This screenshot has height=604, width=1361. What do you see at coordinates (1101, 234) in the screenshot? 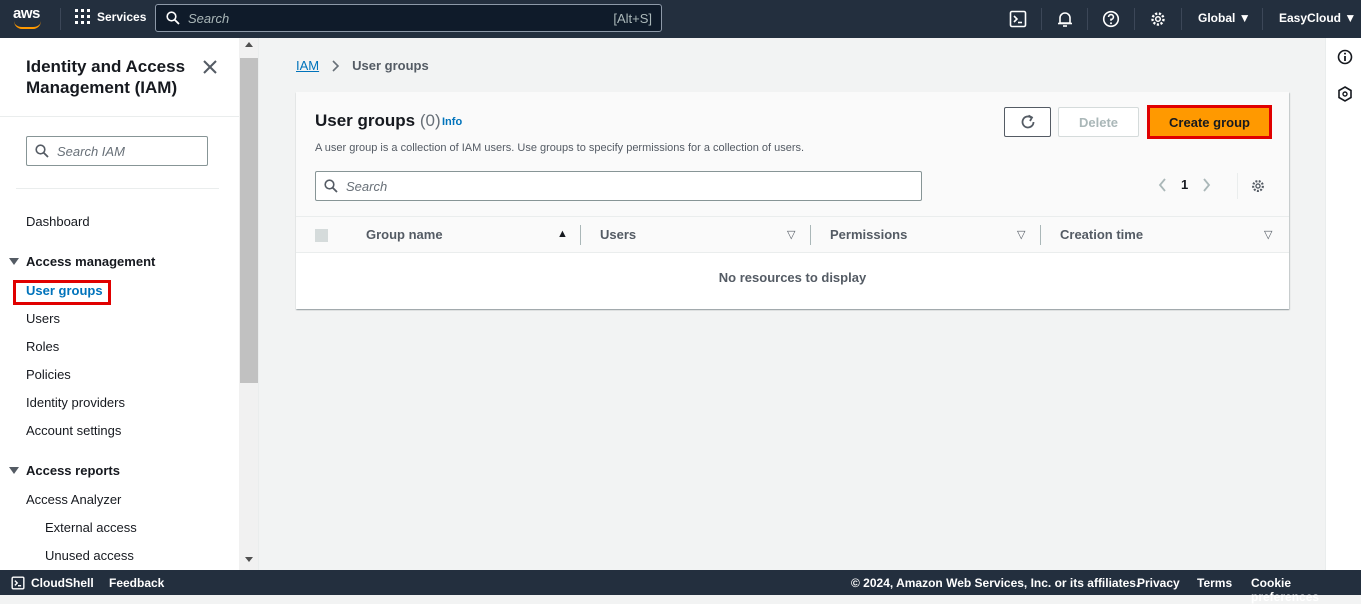
I see `column-header-creation-time: Creation time` at bounding box center [1101, 234].